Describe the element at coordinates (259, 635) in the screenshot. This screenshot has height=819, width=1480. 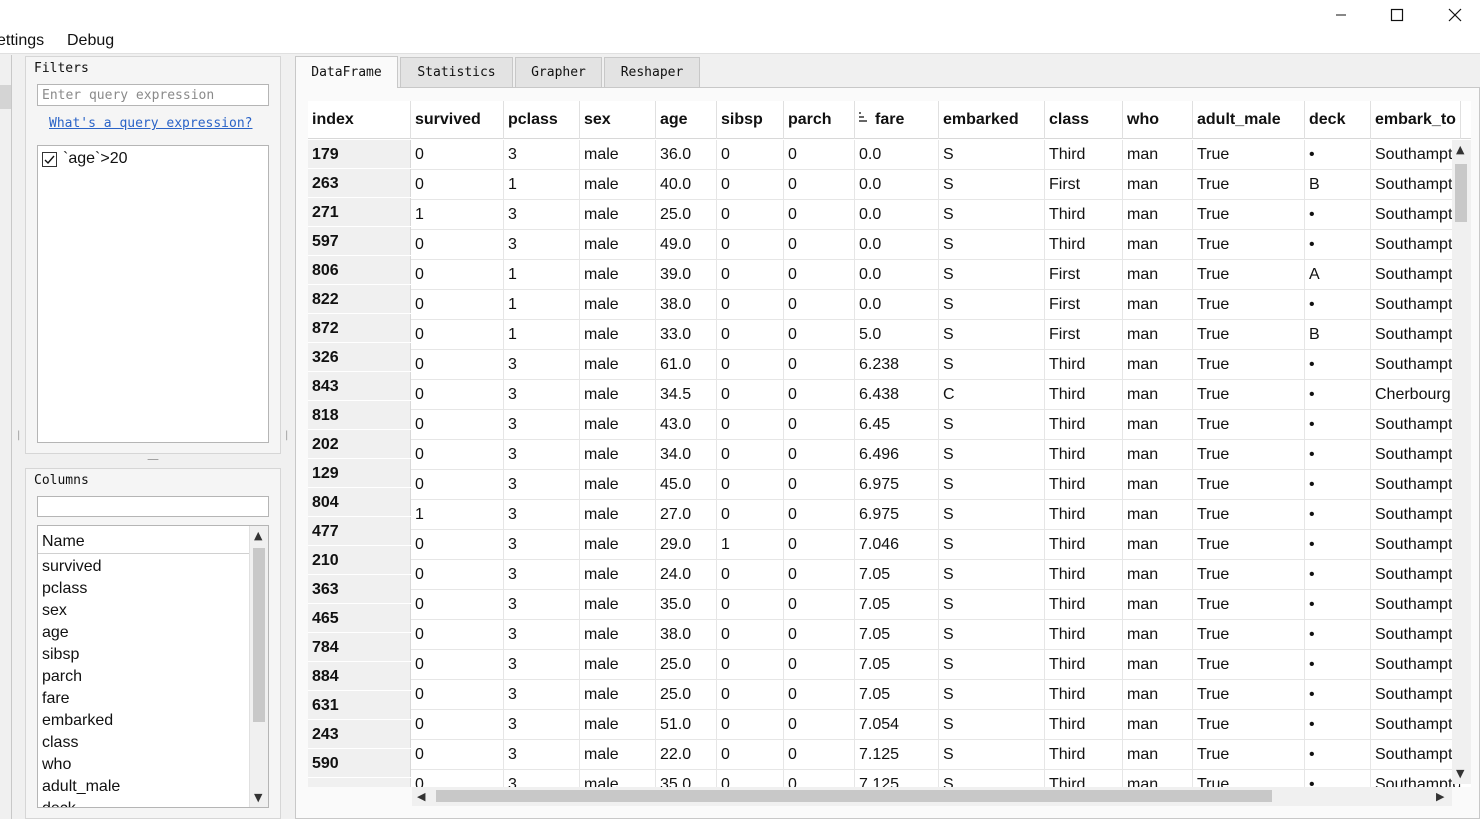
I see `columns-scroll-thumb` at that location.